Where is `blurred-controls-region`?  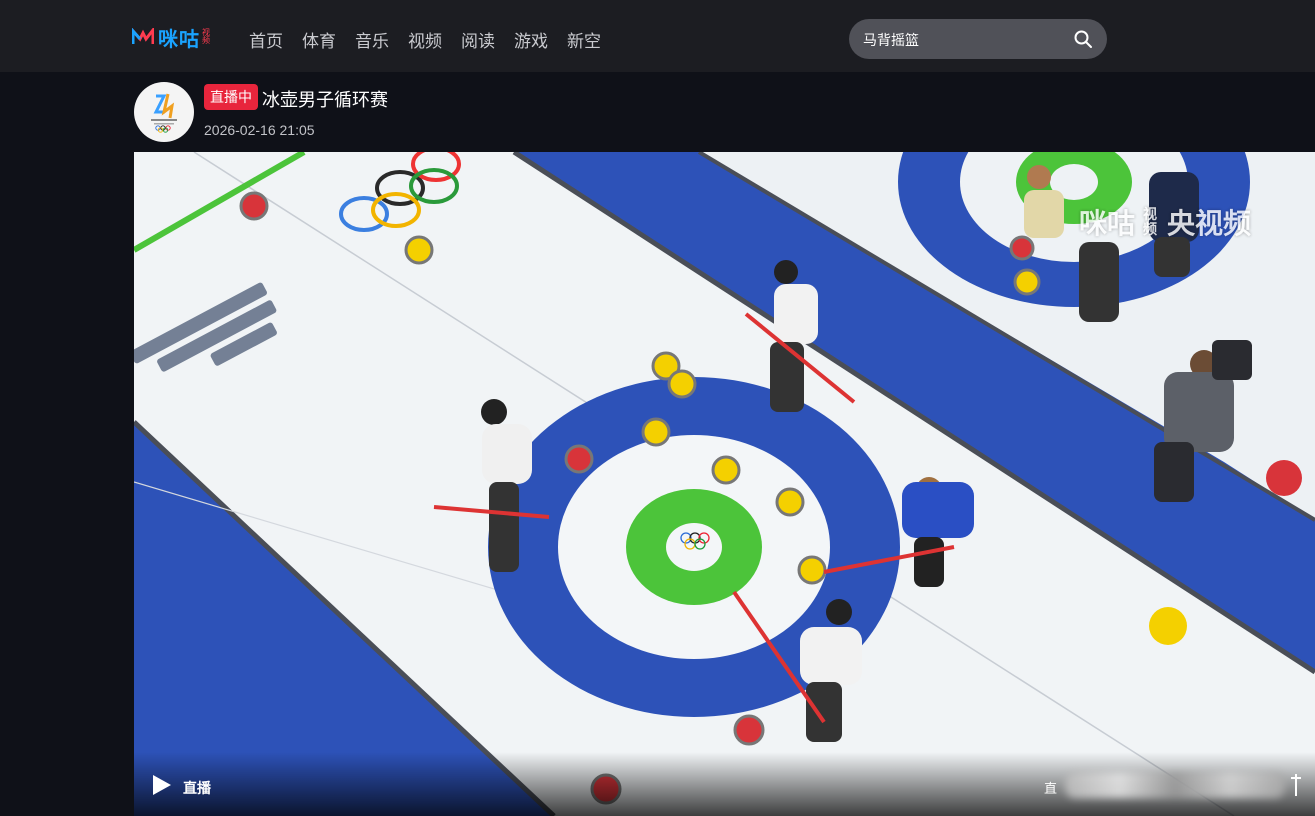
blurred-controls-region is located at coordinates (1175, 785).